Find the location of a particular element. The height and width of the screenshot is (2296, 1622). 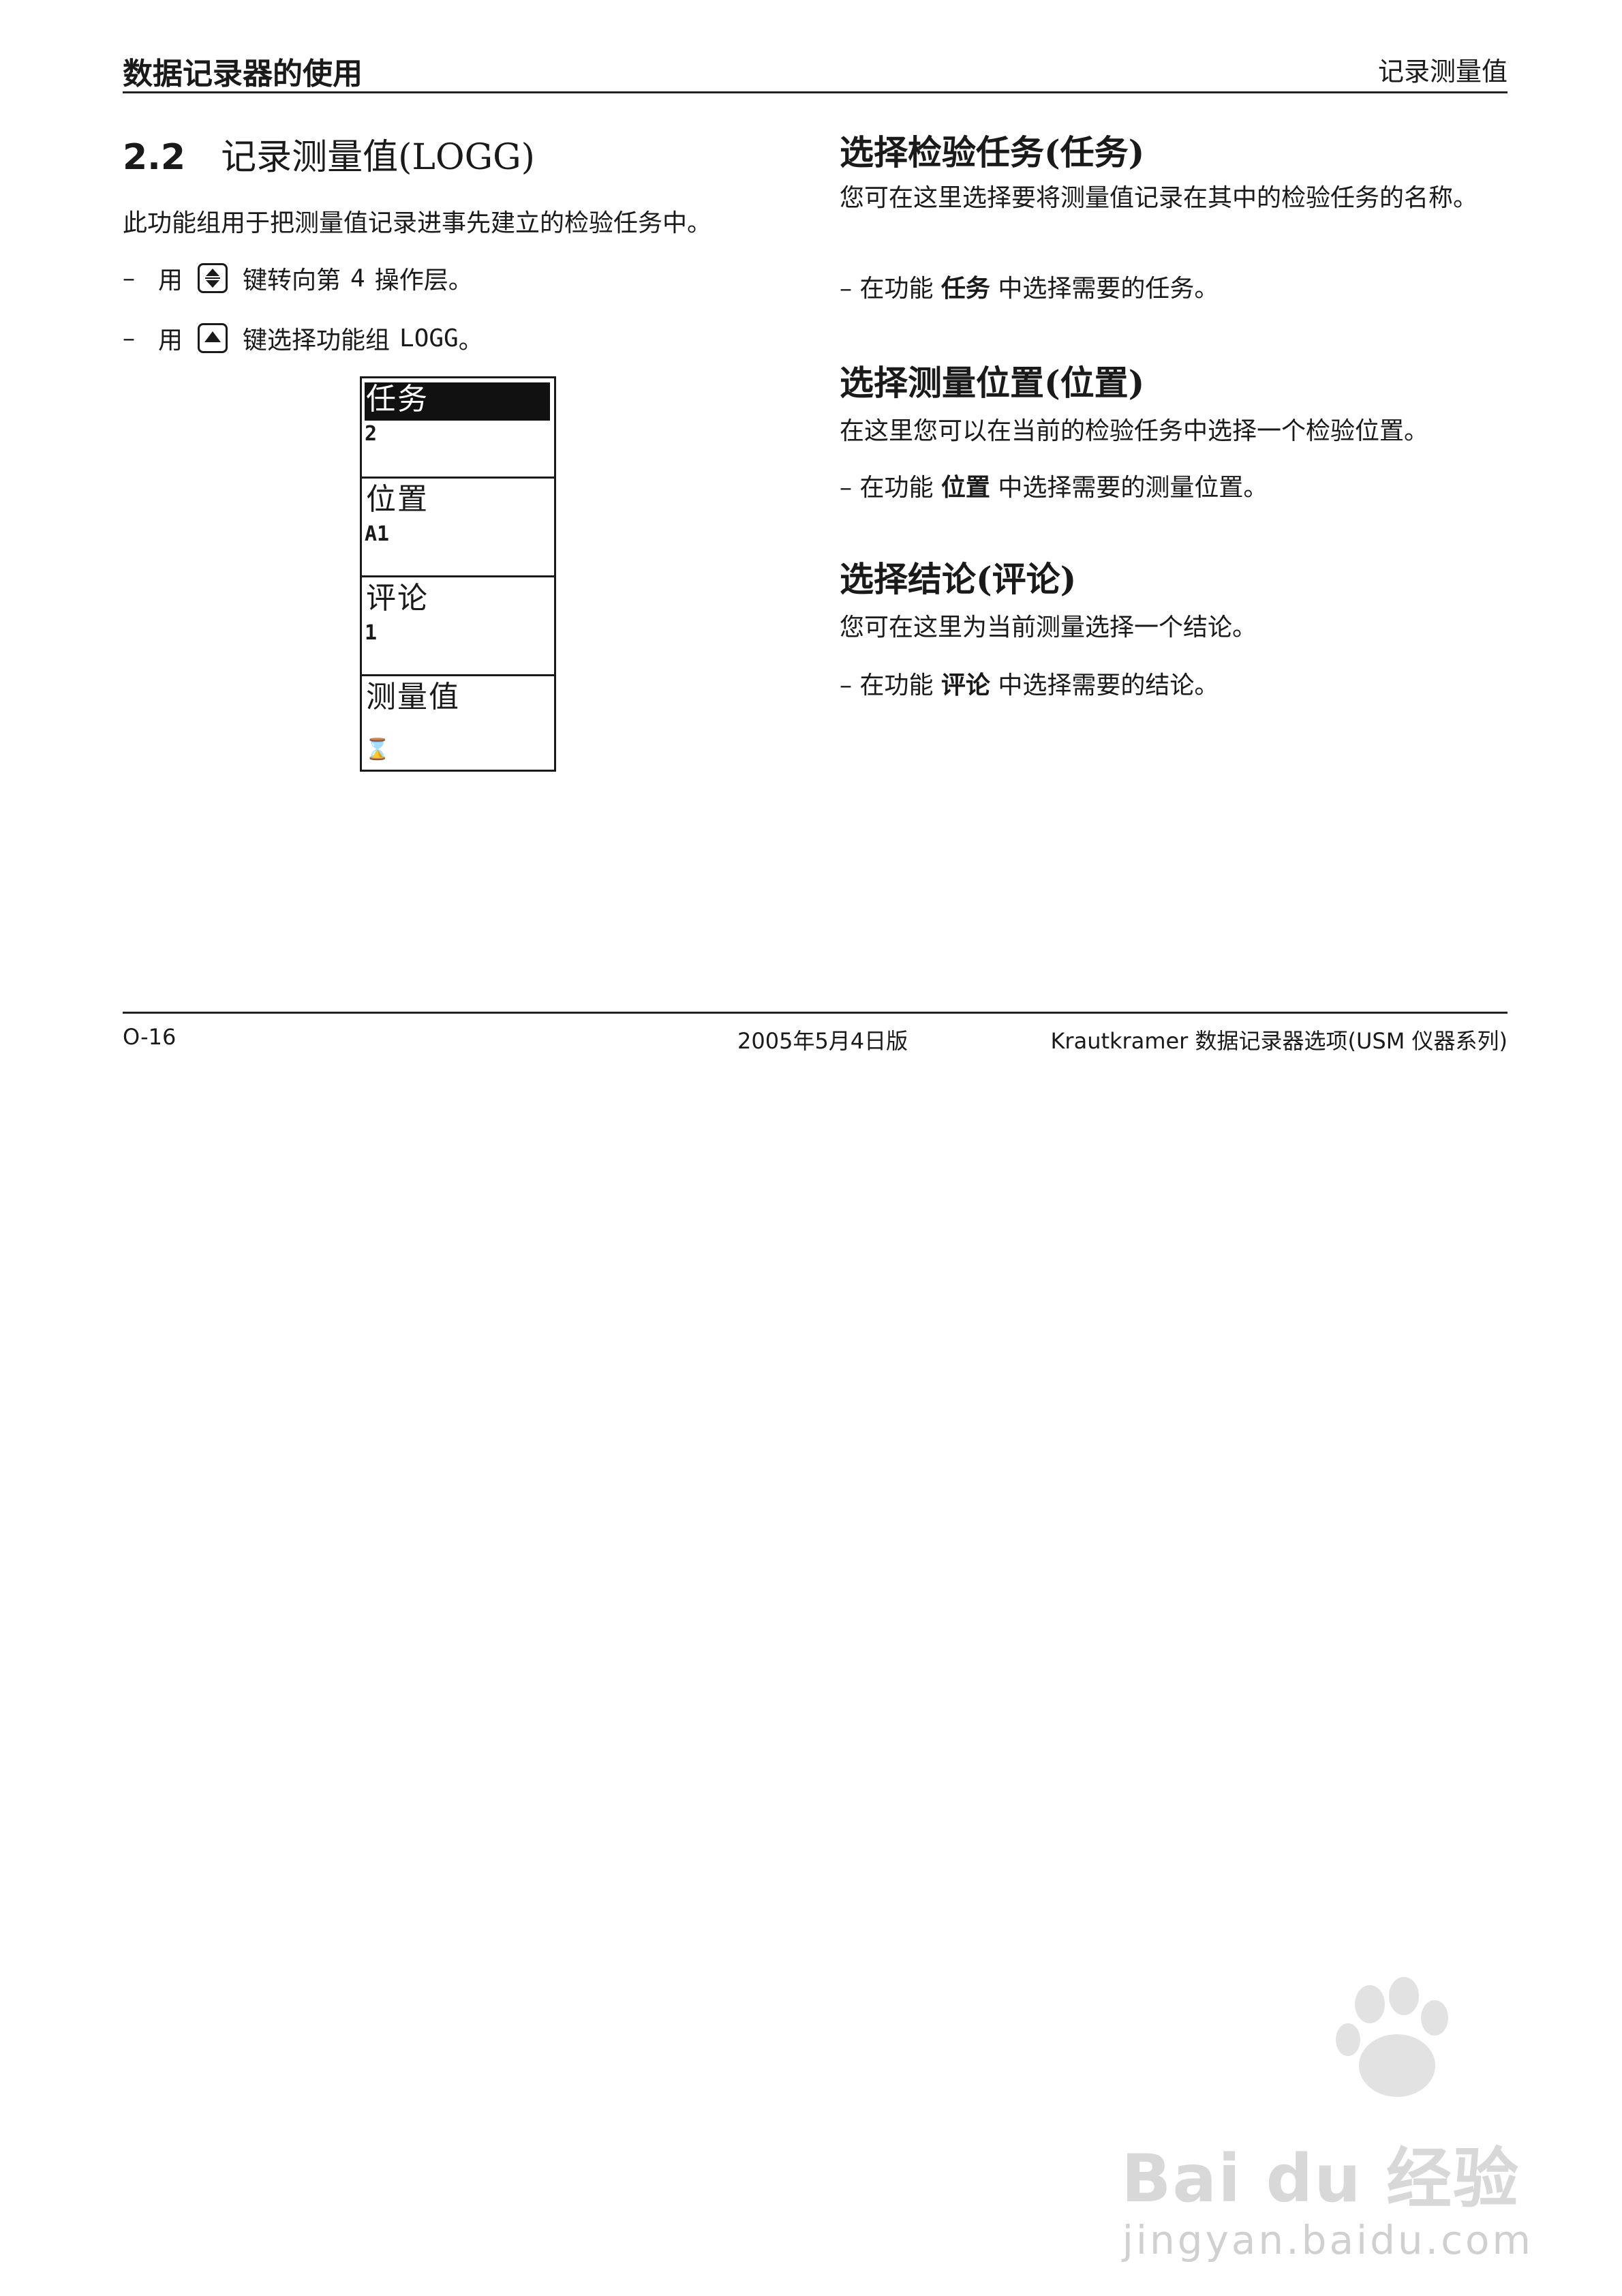

step-text: 键转向第 is located at coordinates (292, 280).